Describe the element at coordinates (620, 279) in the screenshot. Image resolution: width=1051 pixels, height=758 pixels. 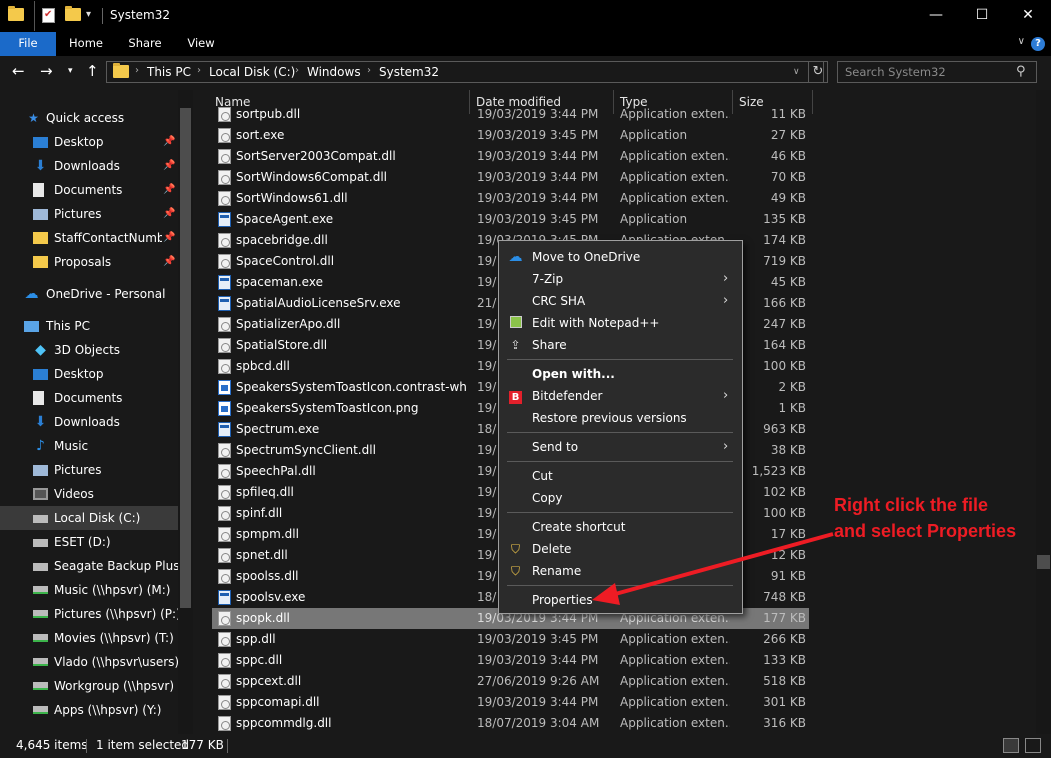
I see `menu-item-7-zip: 7-Zip ›` at that location.